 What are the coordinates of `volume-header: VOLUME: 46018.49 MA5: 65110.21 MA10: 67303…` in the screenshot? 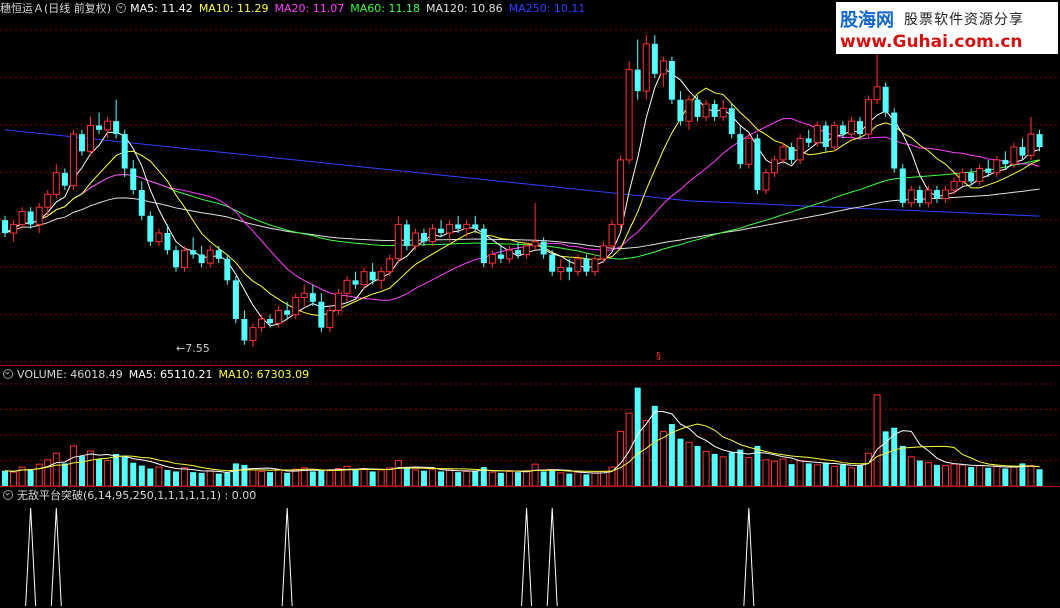 It's located at (160, 375).